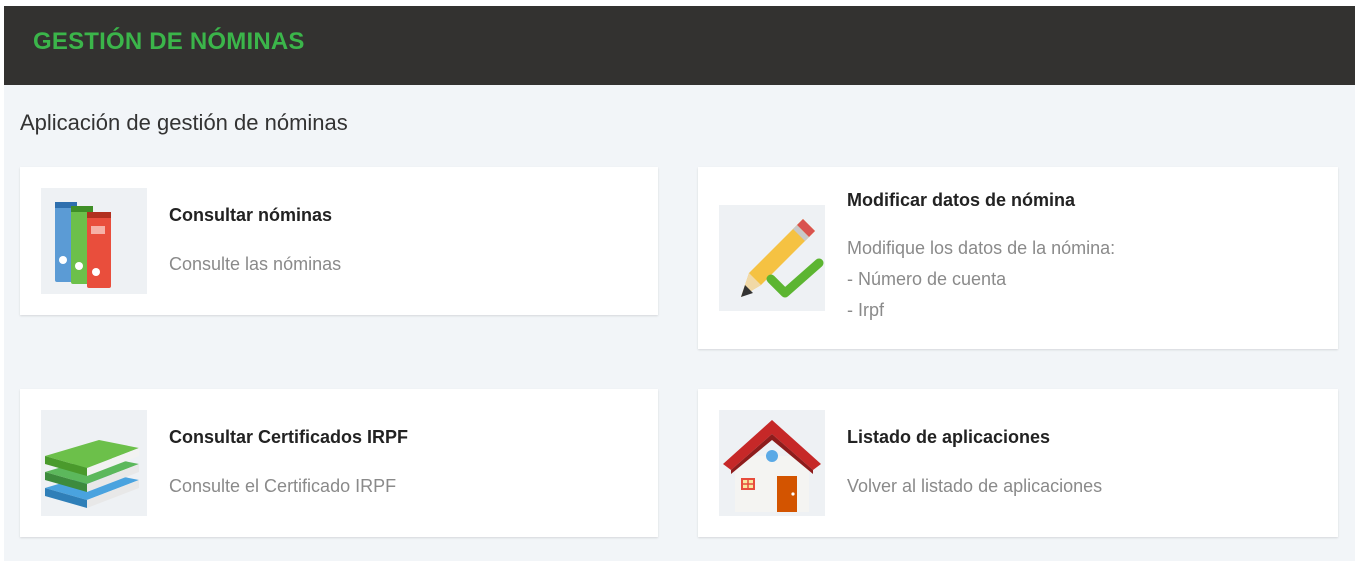 This screenshot has height=561, width=1358. Describe the element at coordinates (283, 486) in the screenshot. I see `card-description: Consulte el Certificado IRPF` at that location.